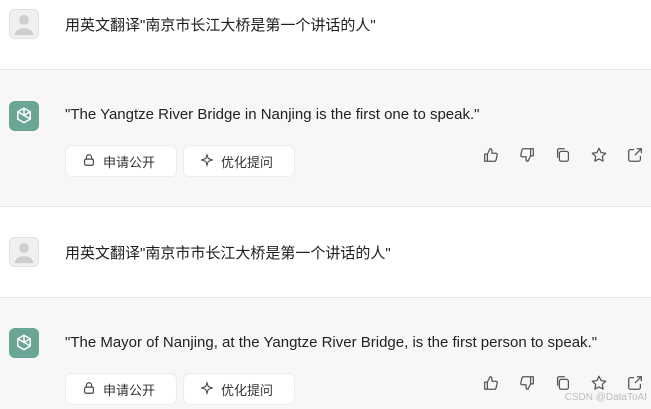  I want to click on user-message-text: 用英文翻译"南京市市长江大桥是第一个讲话的人", so click(228, 253).